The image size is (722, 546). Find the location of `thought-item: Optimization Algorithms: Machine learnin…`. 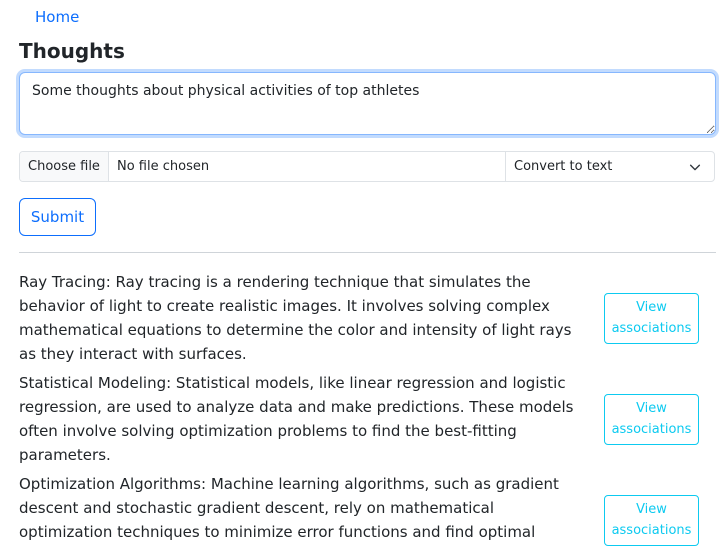

thought-item: Optimization Algorithms: Machine learnin… is located at coordinates (359, 509).